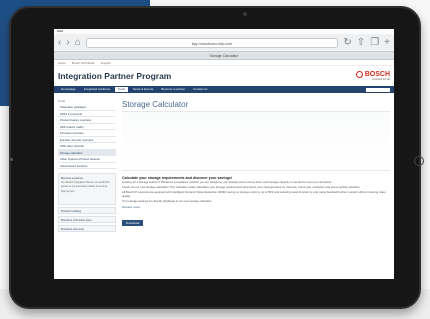 This screenshot has height=319, width=430. What do you see at coordinates (115, 76) in the screenshot?
I see `site-title: Integration Partner Program` at bounding box center [115, 76].